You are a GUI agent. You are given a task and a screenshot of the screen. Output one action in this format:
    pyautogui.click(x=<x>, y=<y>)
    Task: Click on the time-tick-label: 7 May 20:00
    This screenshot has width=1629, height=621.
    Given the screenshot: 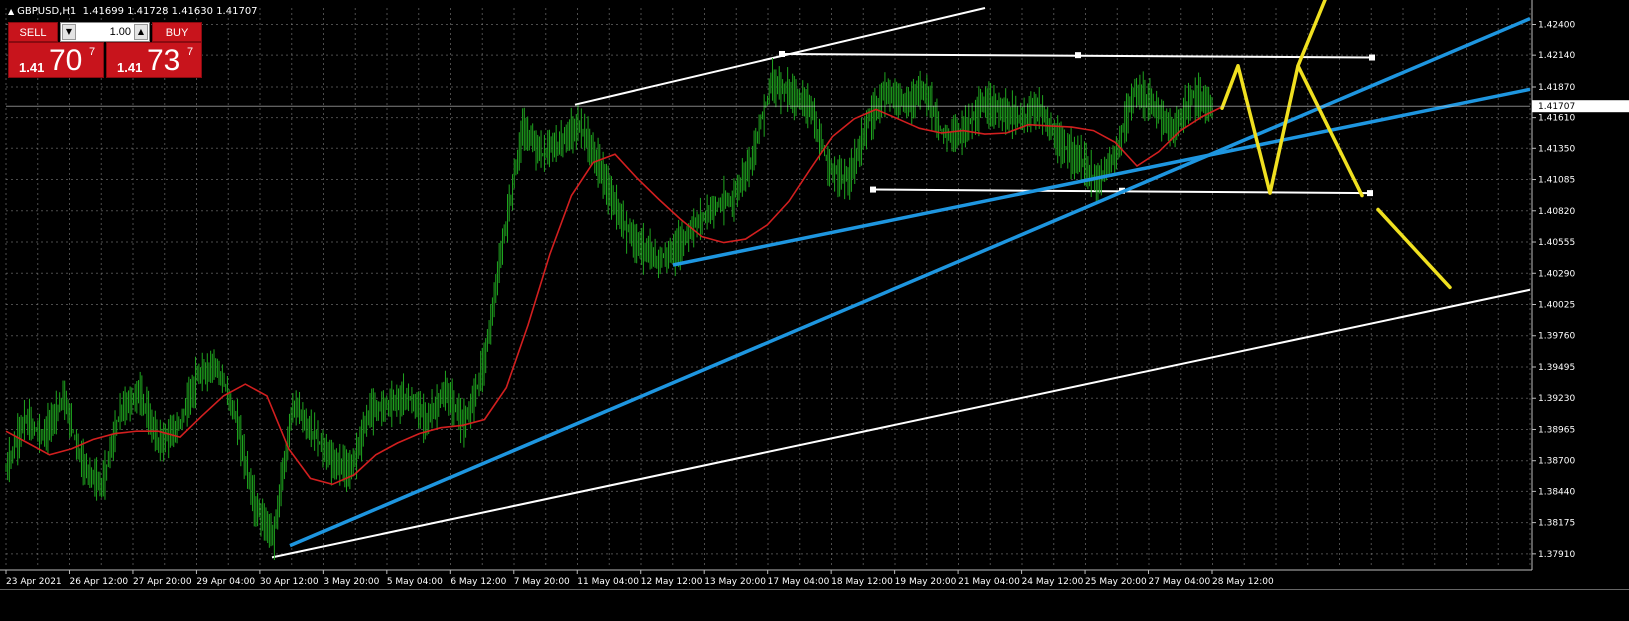 What is the action you would take?
    pyautogui.click(x=542, y=582)
    